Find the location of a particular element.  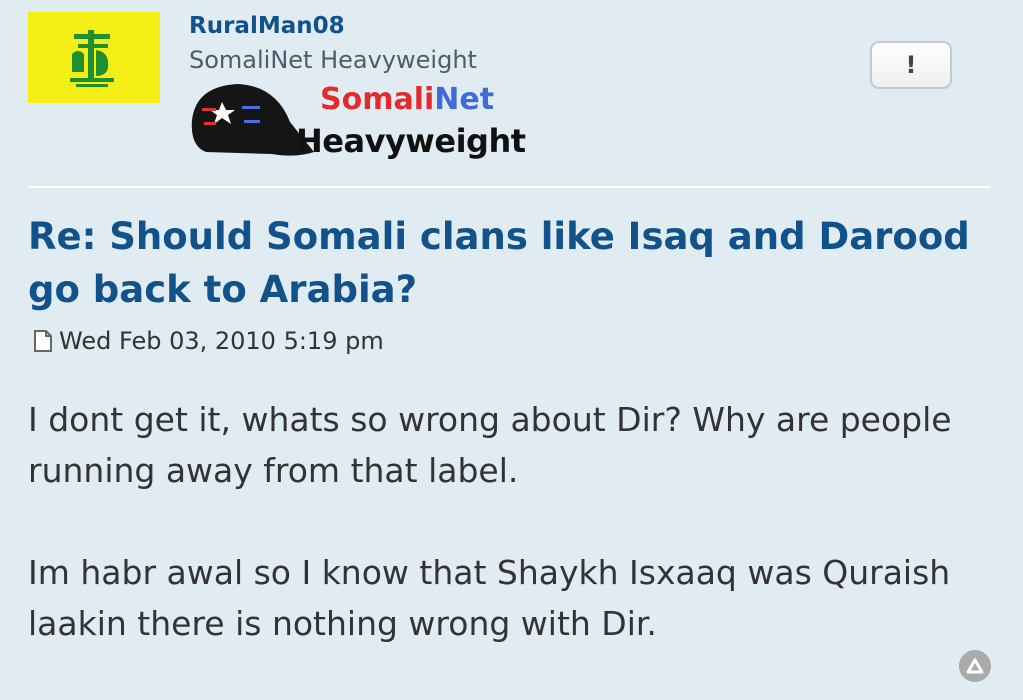

rank-brand-net: Net is located at coordinates (464, 99).